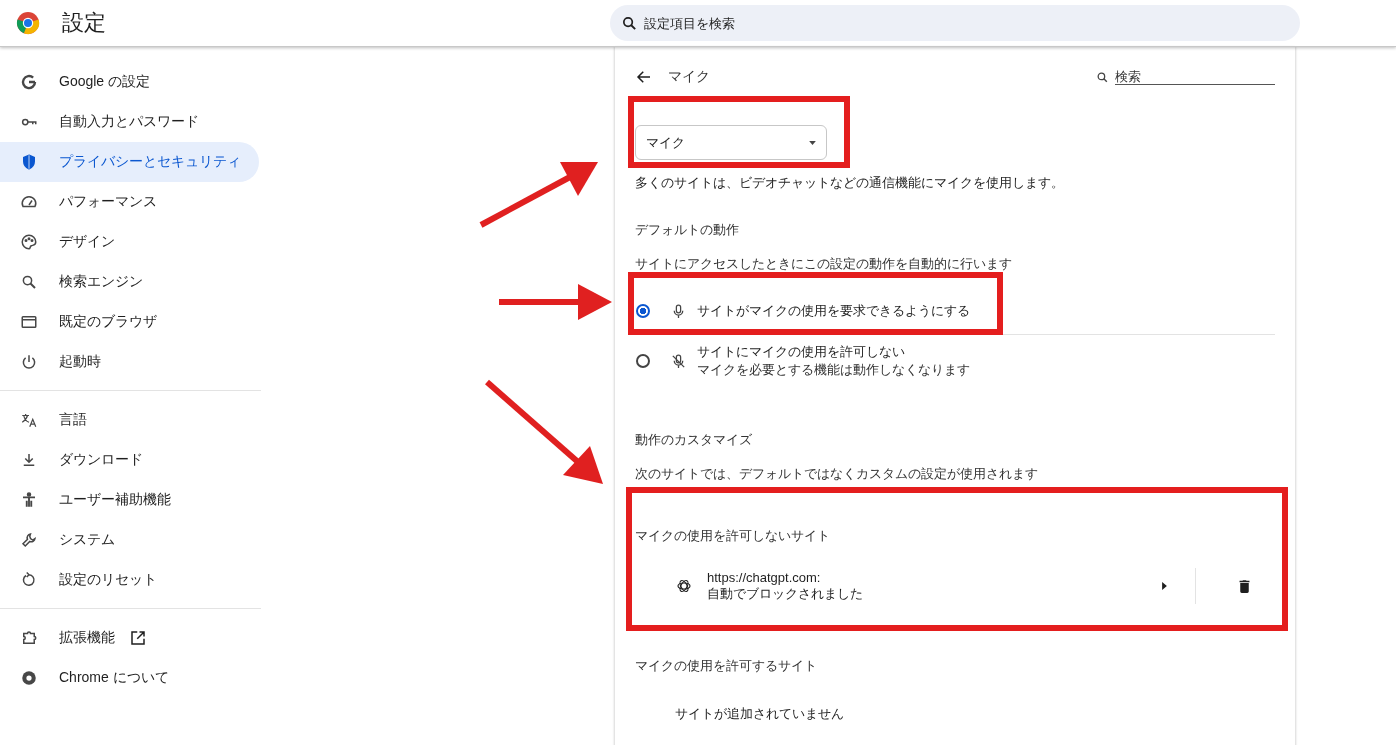 This screenshot has height=745, width=1396. Describe the element at coordinates (29, 362) in the screenshot. I see `power-icon` at that location.